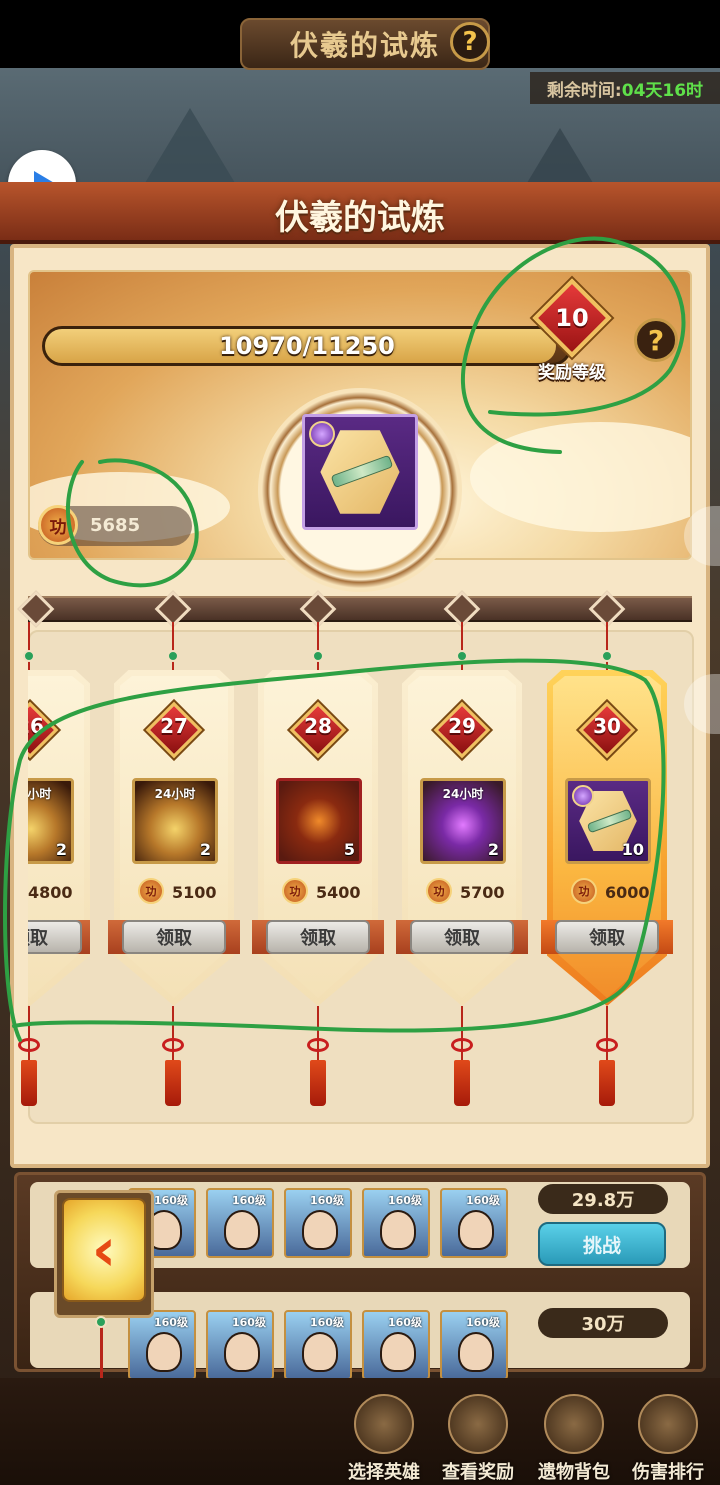 This screenshot has width=720, height=1485. Describe the element at coordinates (632, 849) in the screenshot. I see `reward-quantity: 10` at that location.